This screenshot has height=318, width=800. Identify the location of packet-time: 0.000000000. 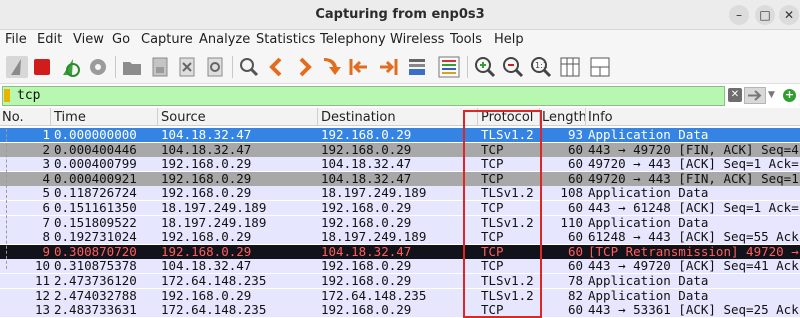
(95, 135).